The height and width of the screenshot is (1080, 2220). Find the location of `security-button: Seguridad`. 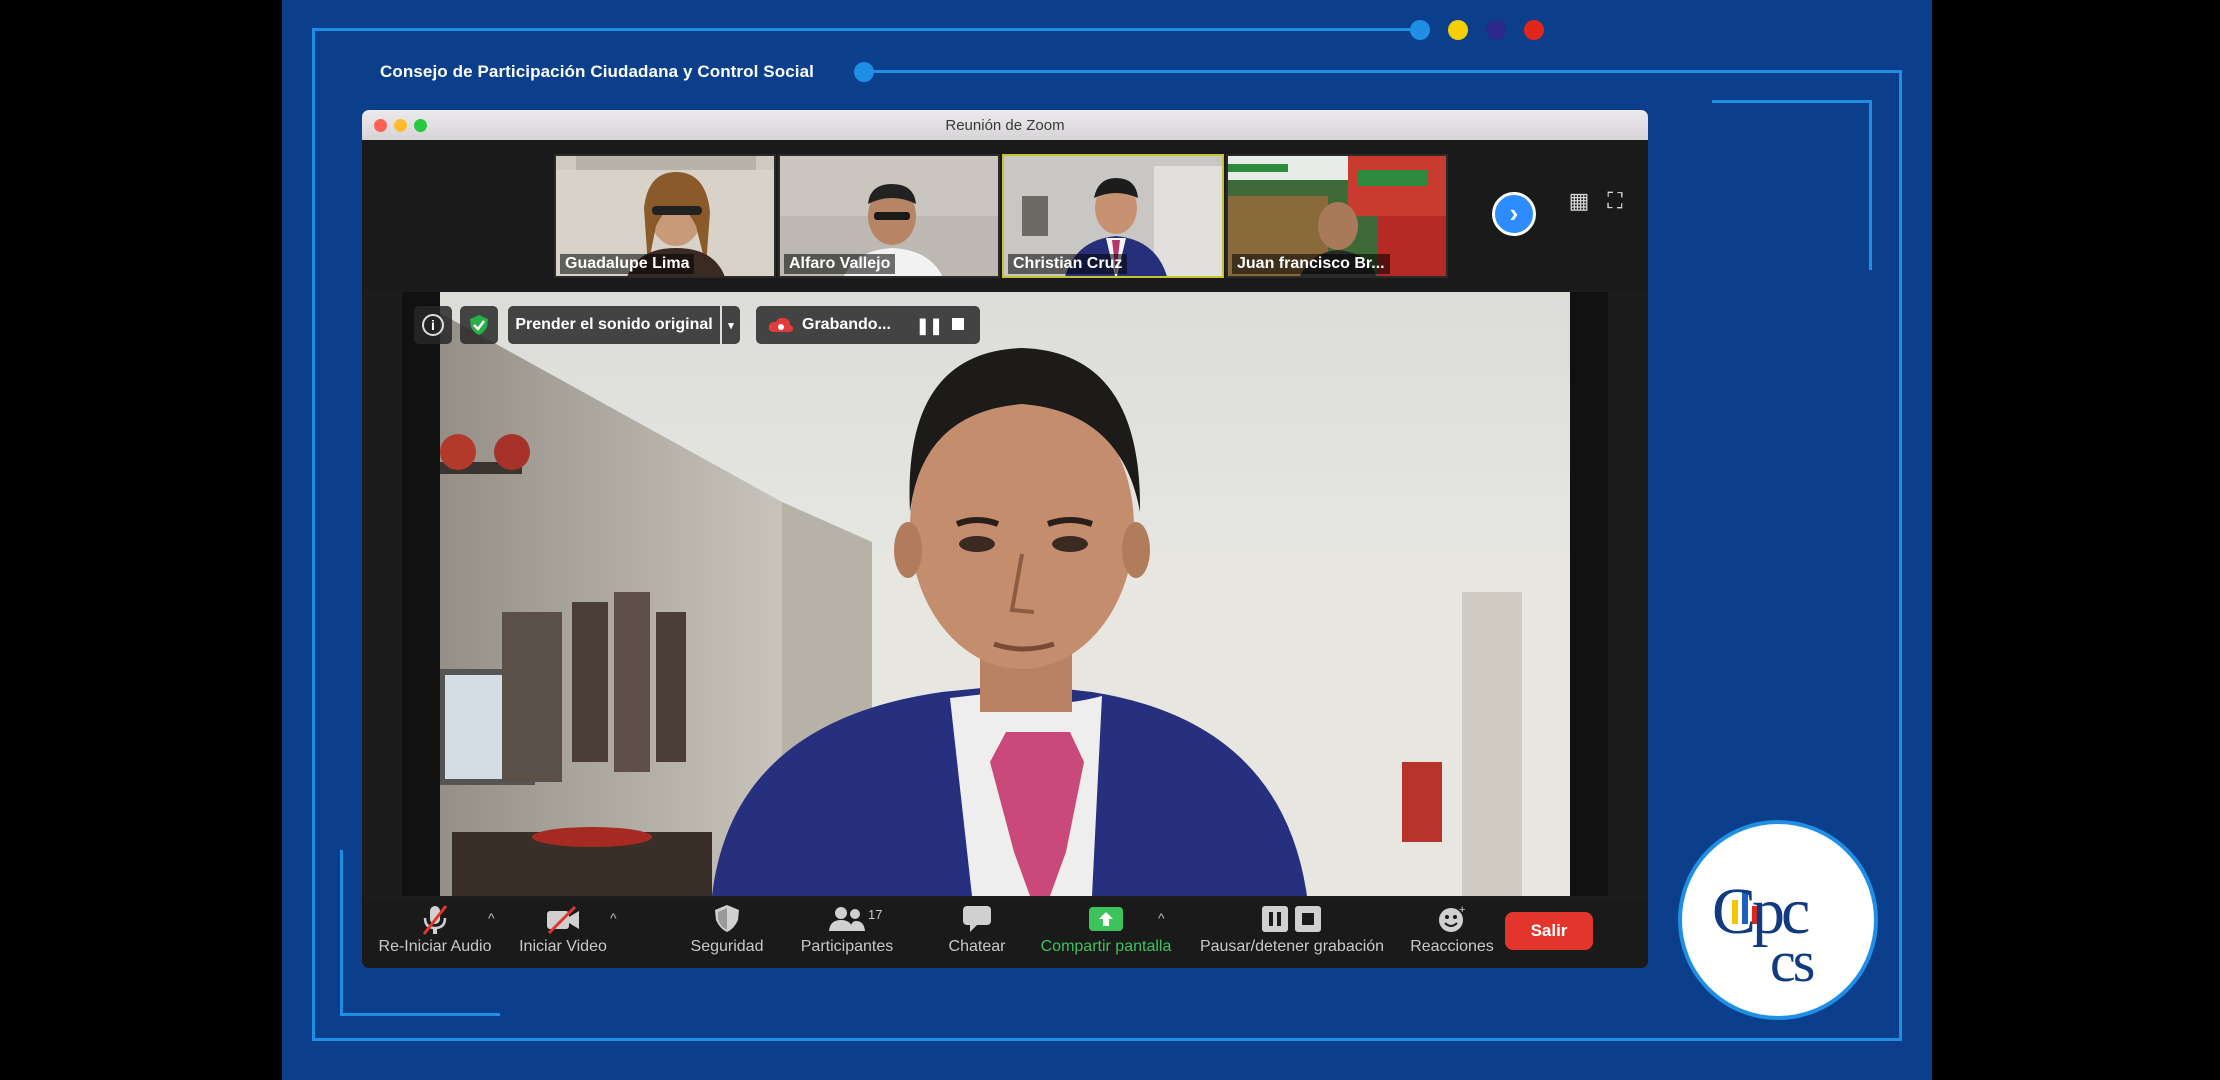

security-button: Seguridad is located at coordinates (727, 929).